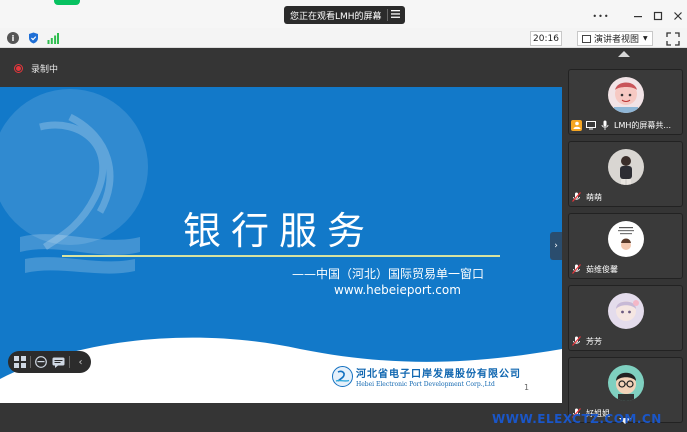  I want to click on maximize-icon, so click(658, 16).